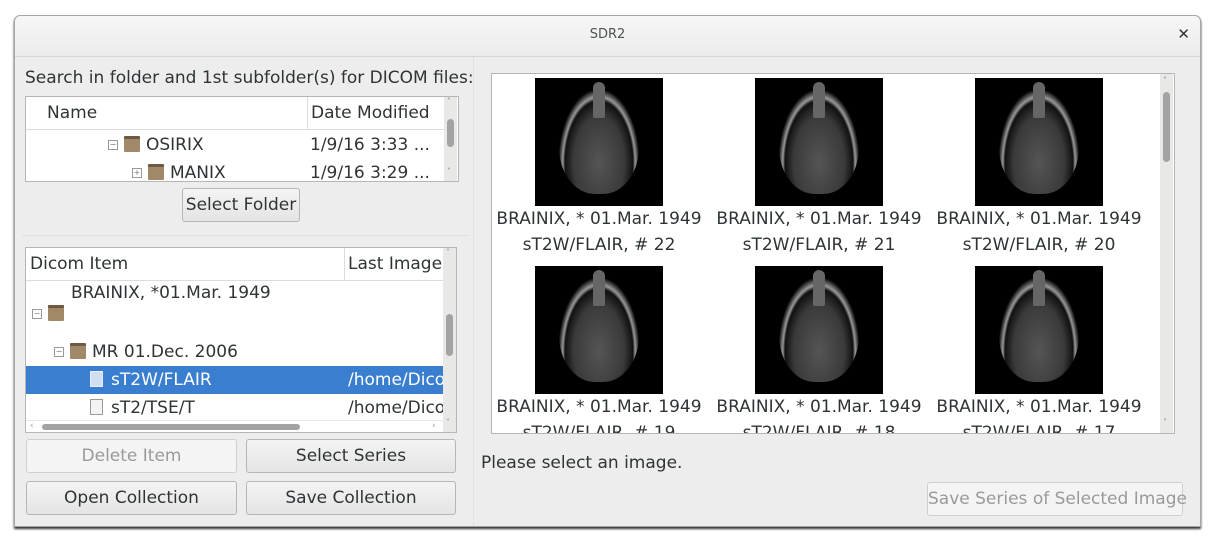 This screenshot has width=1210, height=536. I want to click on tree-row-series-selected: sT2W/FLAIR /home/Dicor, so click(239, 380).